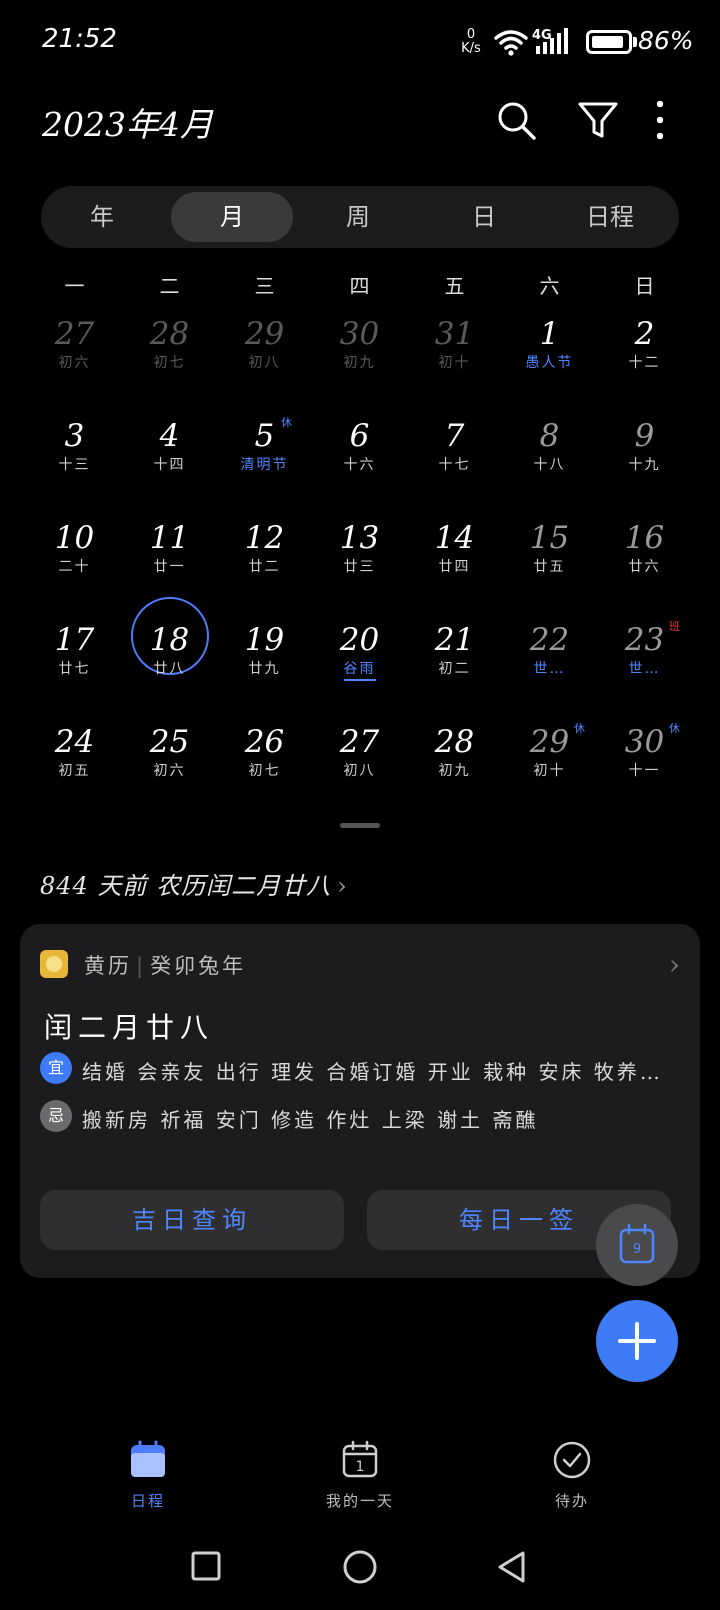 This screenshot has width=720, height=1610. I want to click on net-speed-unit: K/s, so click(471, 48).